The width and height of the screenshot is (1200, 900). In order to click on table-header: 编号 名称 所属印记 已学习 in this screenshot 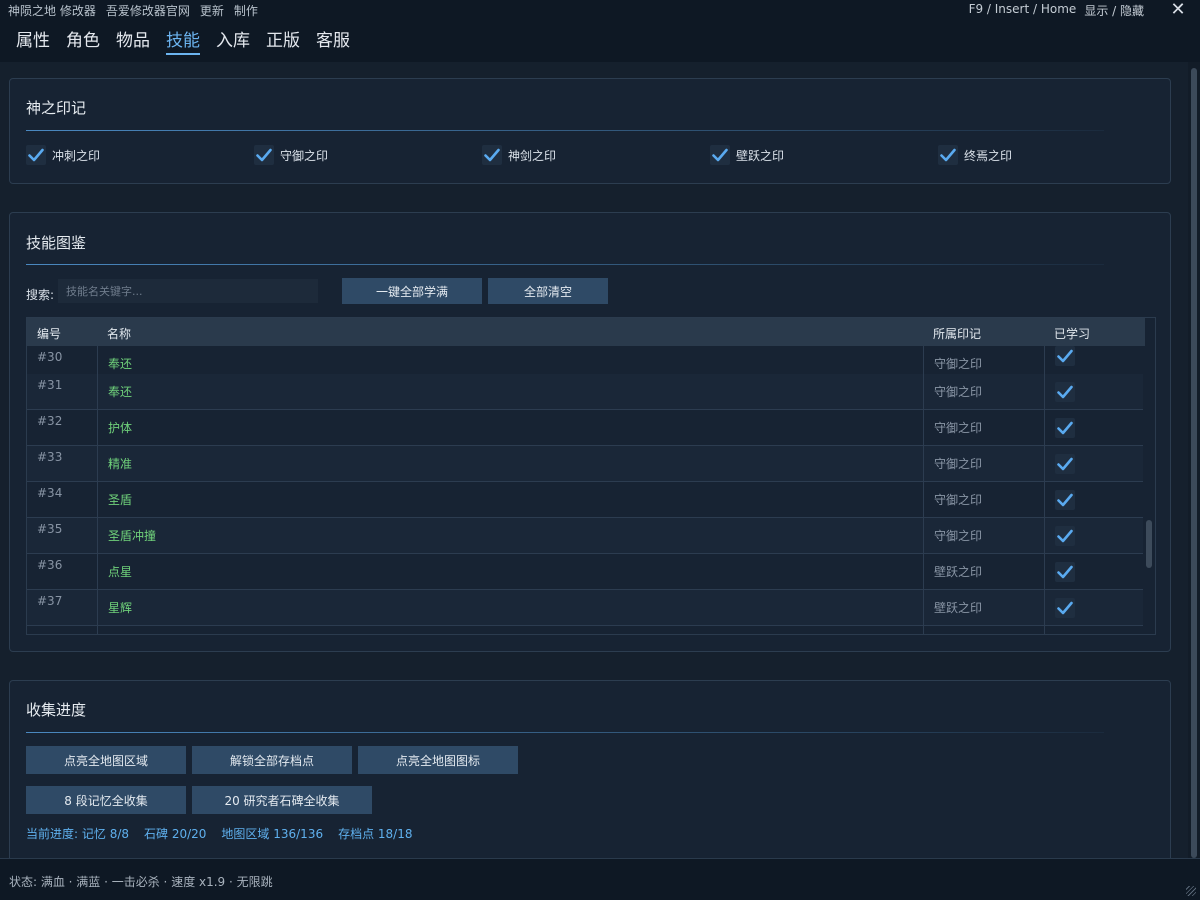, I will do `click(586, 332)`.